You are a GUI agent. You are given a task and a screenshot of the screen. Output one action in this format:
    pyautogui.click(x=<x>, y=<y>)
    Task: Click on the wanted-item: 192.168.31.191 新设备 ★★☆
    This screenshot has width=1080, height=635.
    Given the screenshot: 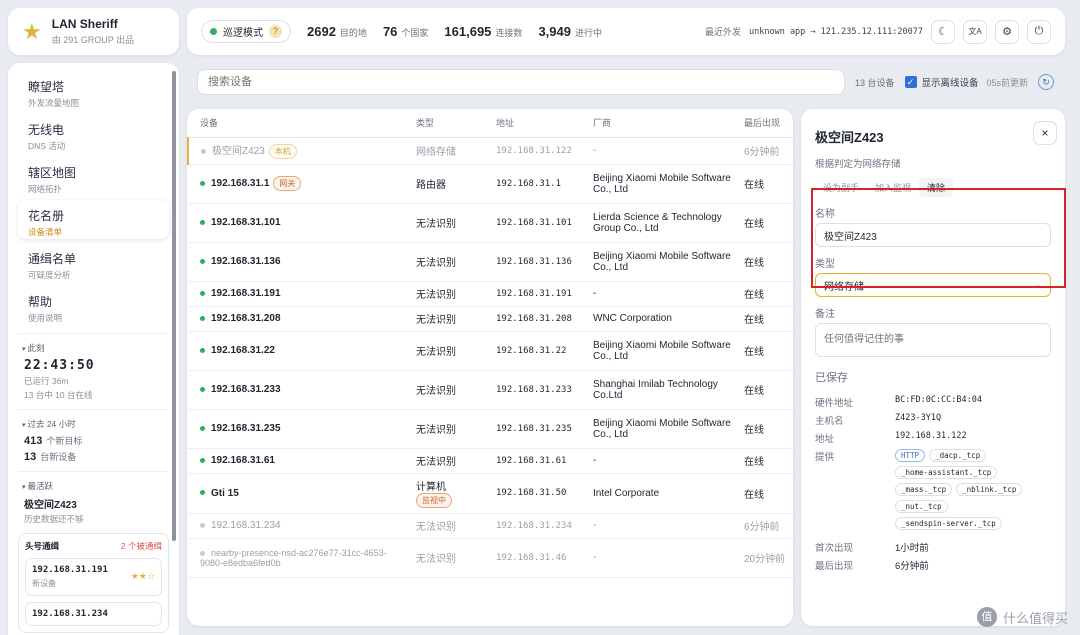 What is the action you would take?
    pyautogui.click(x=93, y=577)
    